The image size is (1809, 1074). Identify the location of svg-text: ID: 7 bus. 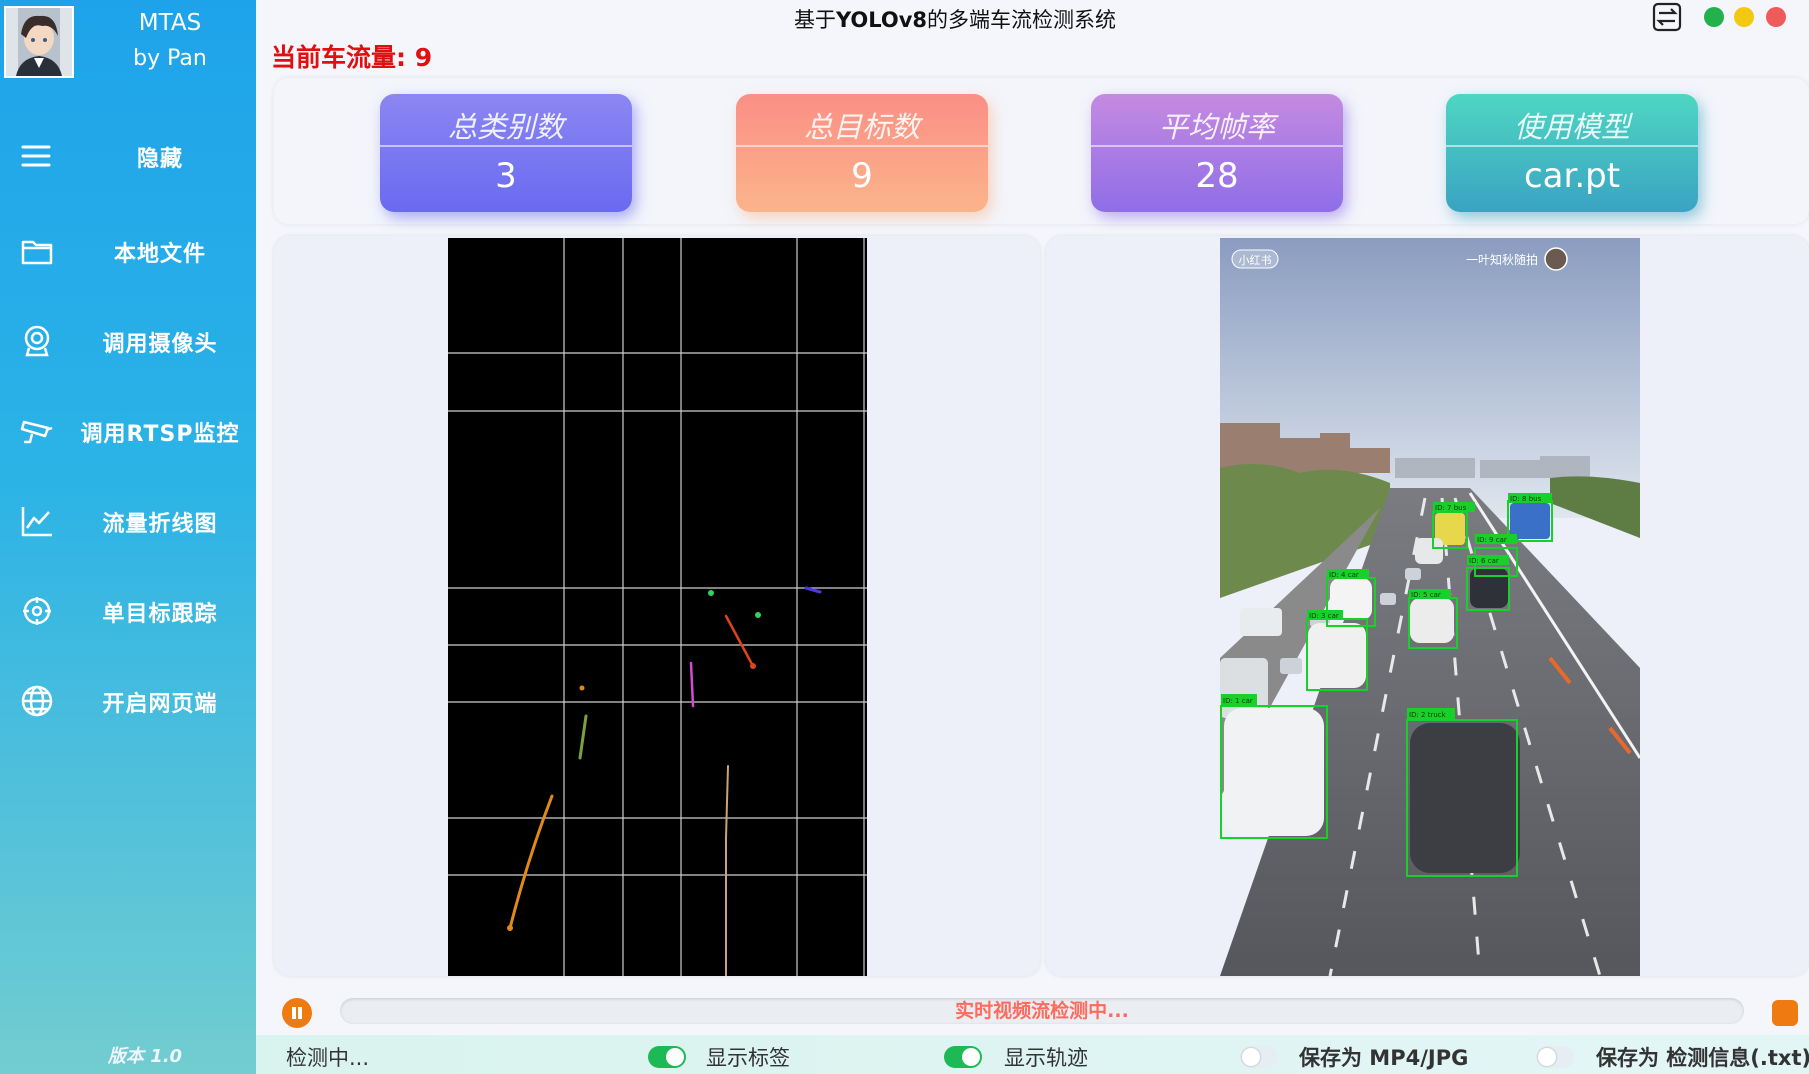
(1451, 508).